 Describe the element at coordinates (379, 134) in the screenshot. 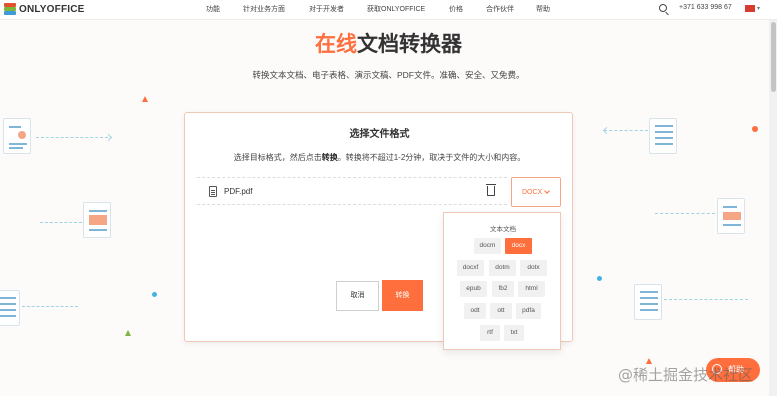

I see `converter-title: 选择文件格式` at that location.